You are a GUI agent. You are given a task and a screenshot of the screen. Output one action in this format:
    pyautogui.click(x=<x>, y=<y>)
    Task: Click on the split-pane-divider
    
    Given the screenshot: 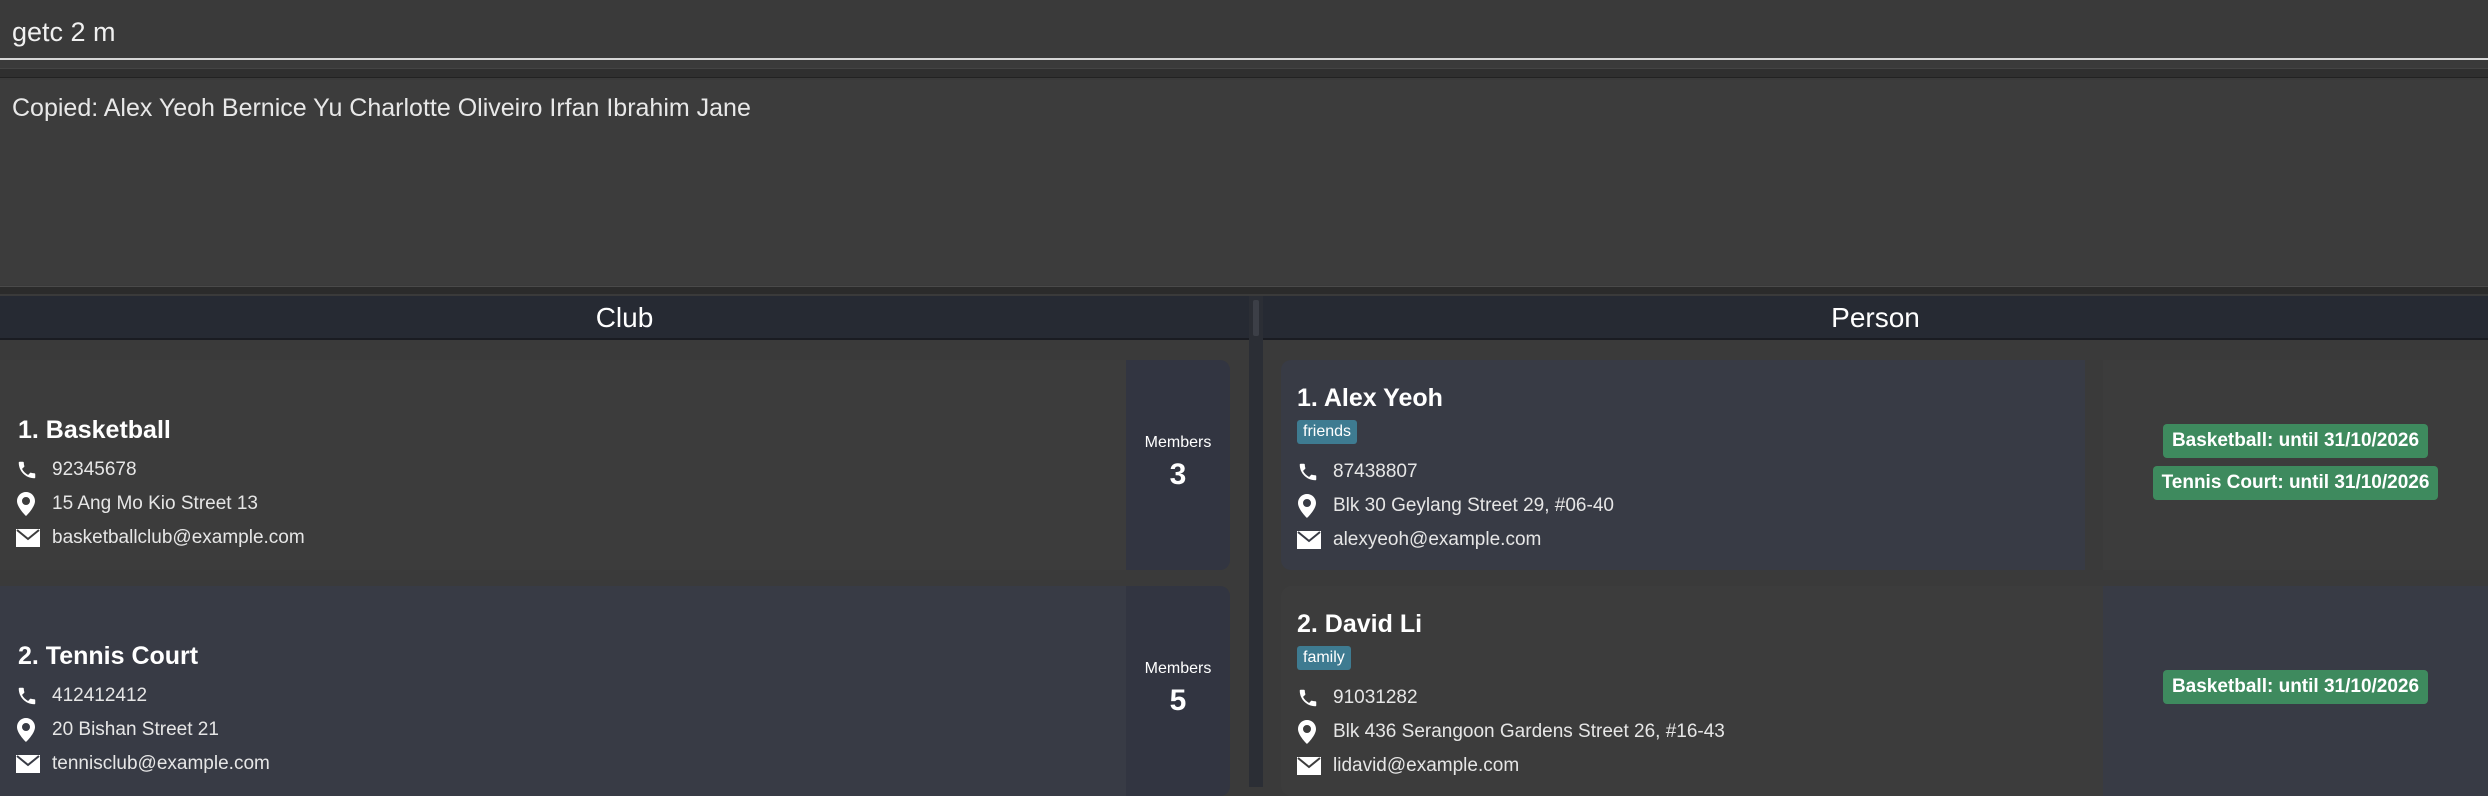 What is the action you would take?
    pyautogui.click(x=1256, y=541)
    